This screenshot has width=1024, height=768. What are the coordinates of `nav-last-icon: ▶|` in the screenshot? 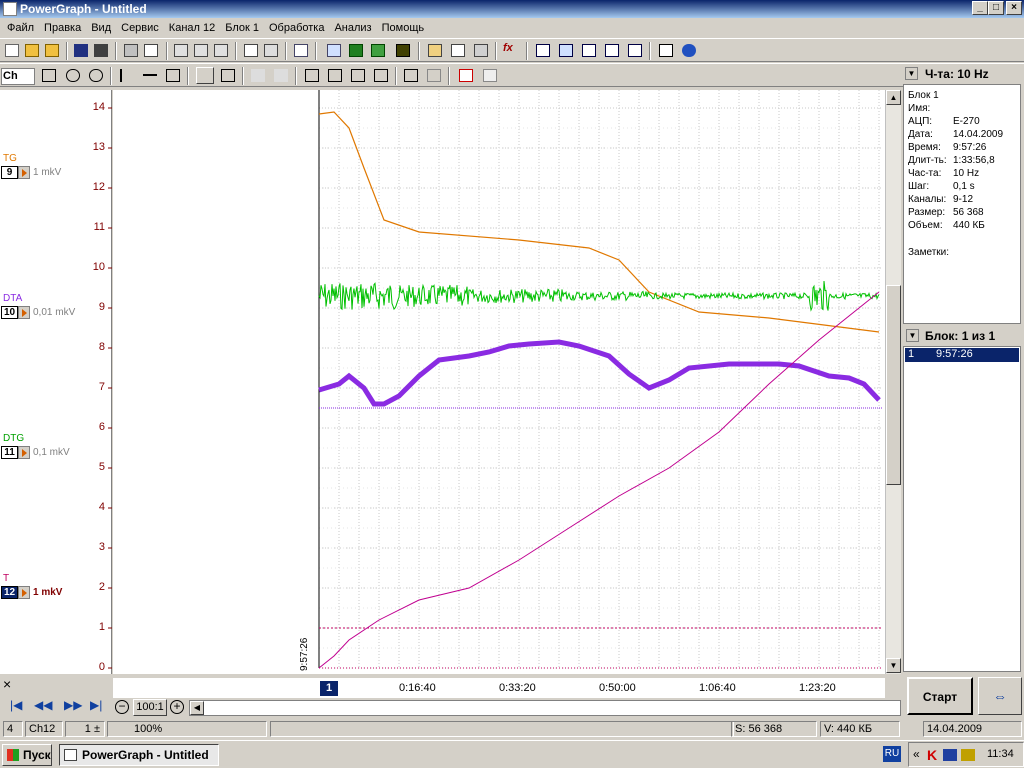 It's located at (96, 705).